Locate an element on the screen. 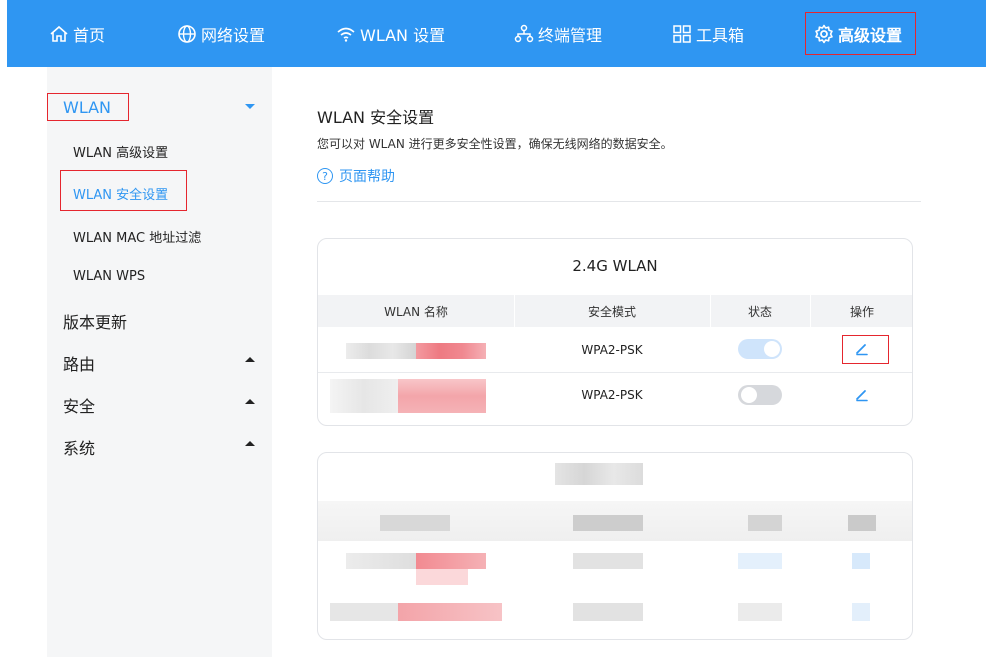 This screenshot has height=657, width=986. col-wlan-name: WLAN 名称 is located at coordinates (416, 311).